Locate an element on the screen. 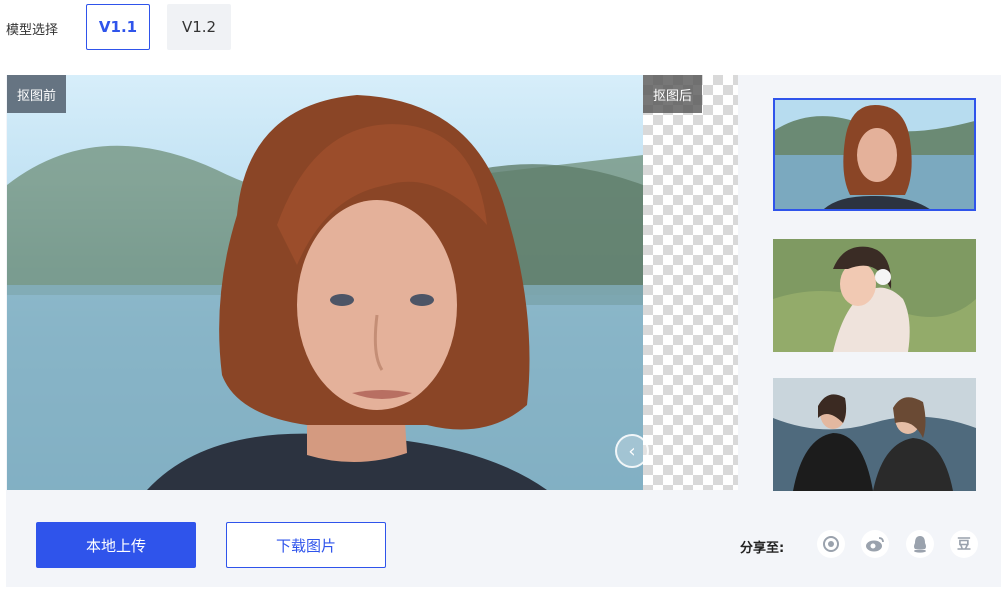 The width and height of the screenshot is (1007, 589). before-label: 抠图前 is located at coordinates (37, 94).